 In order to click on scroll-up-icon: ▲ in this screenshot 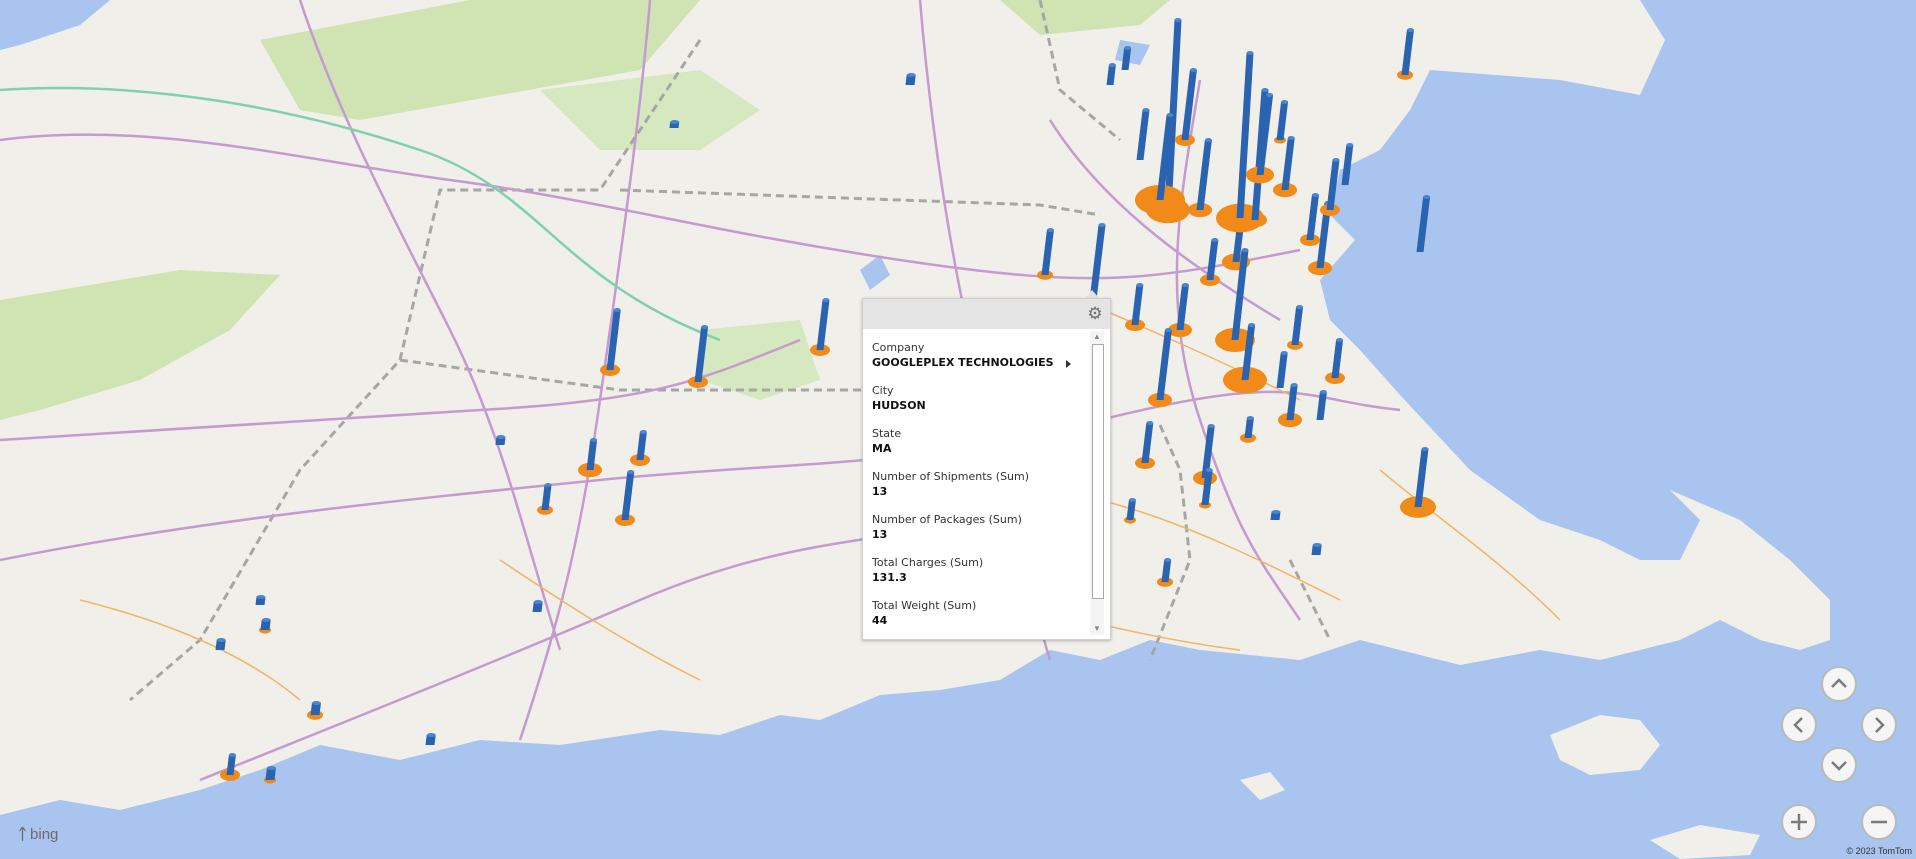, I will do `click(1097, 337)`.